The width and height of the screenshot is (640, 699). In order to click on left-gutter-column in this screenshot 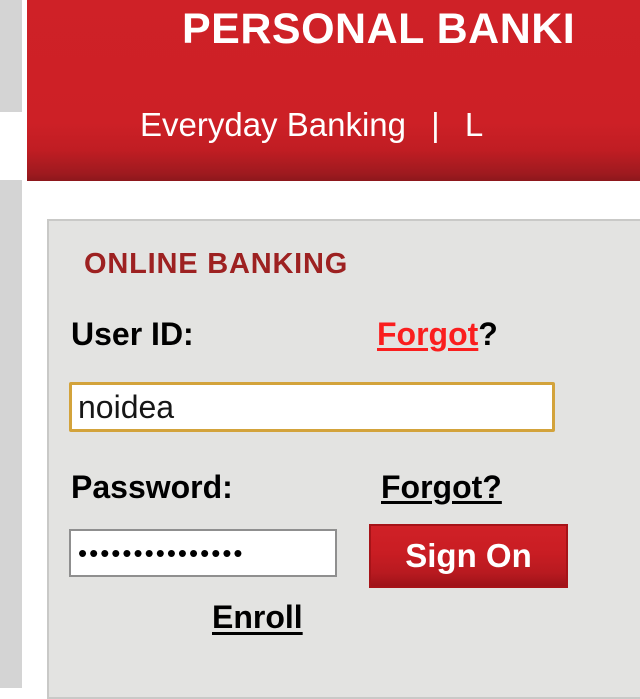, I will do `click(11, 344)`.